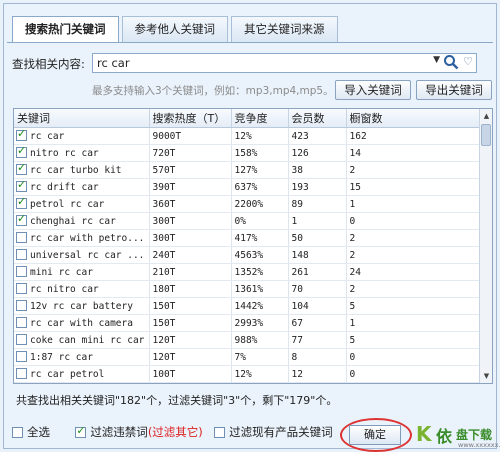 This screenshot has height=452, width=500. I want to click on members-cell: 104, so click(317, 306).